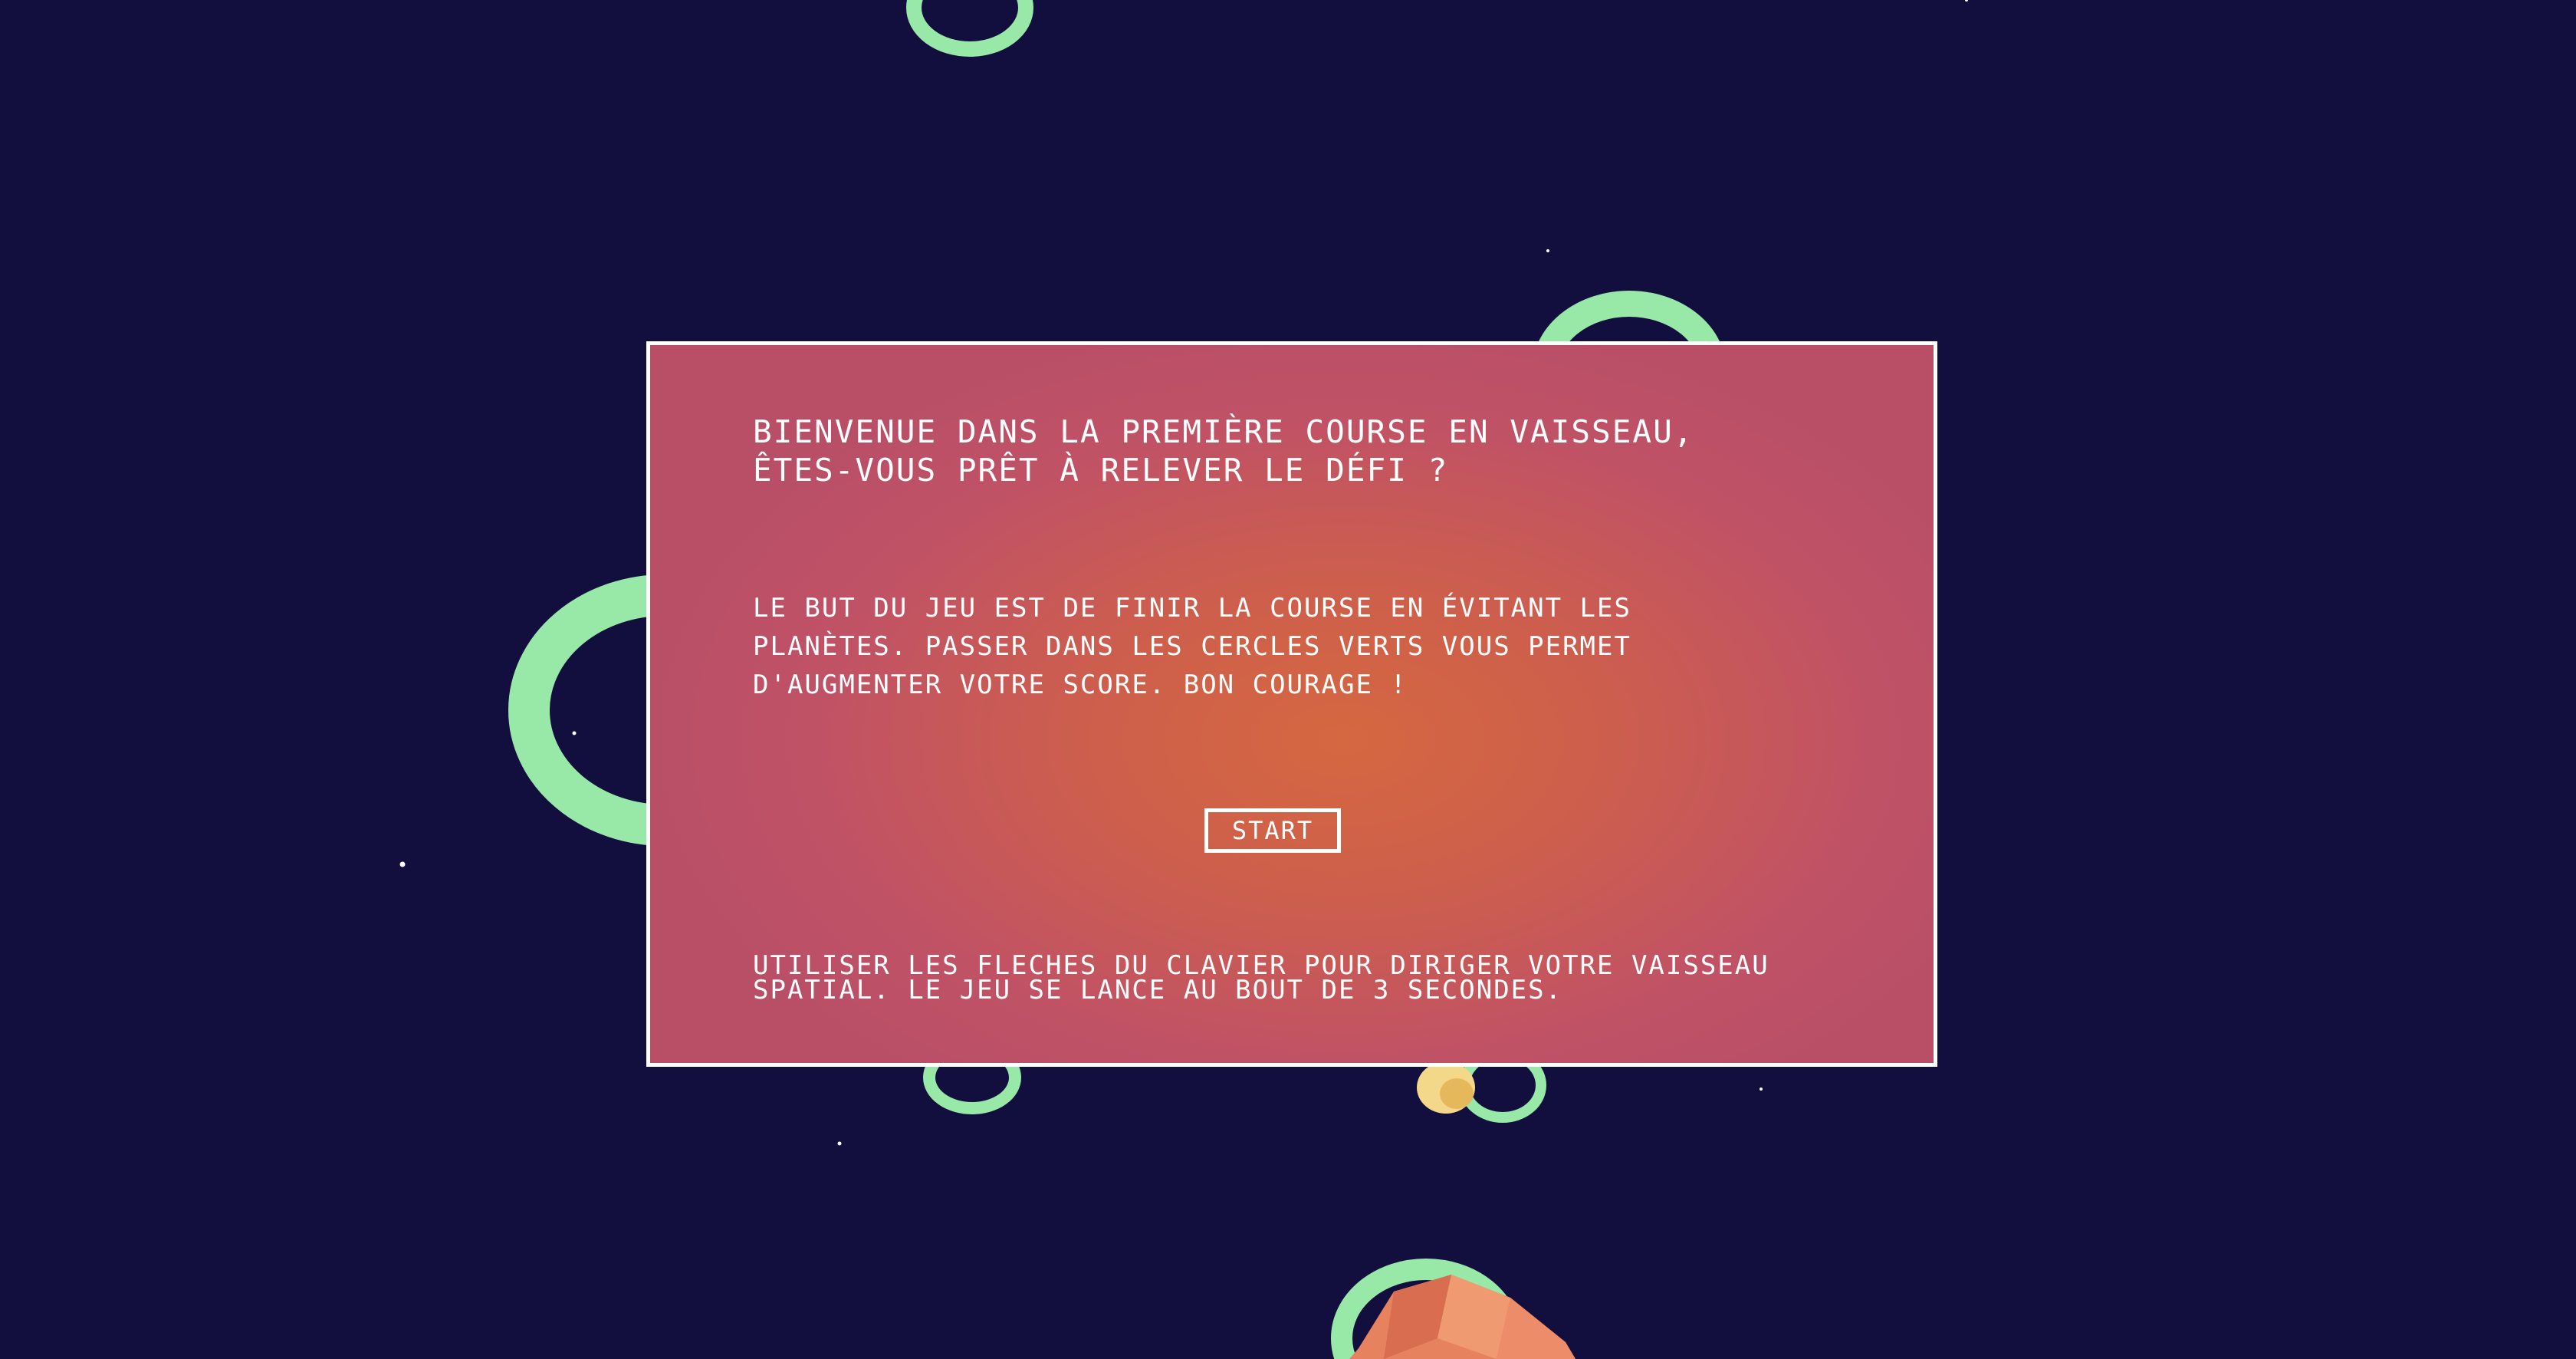 Image resolution: width=2576 pixels, height=1359 pixels. What do you see at coordinates (1273, 830) in the screenshot?
I see `start-button: START` at bounding box center [1273, 830].